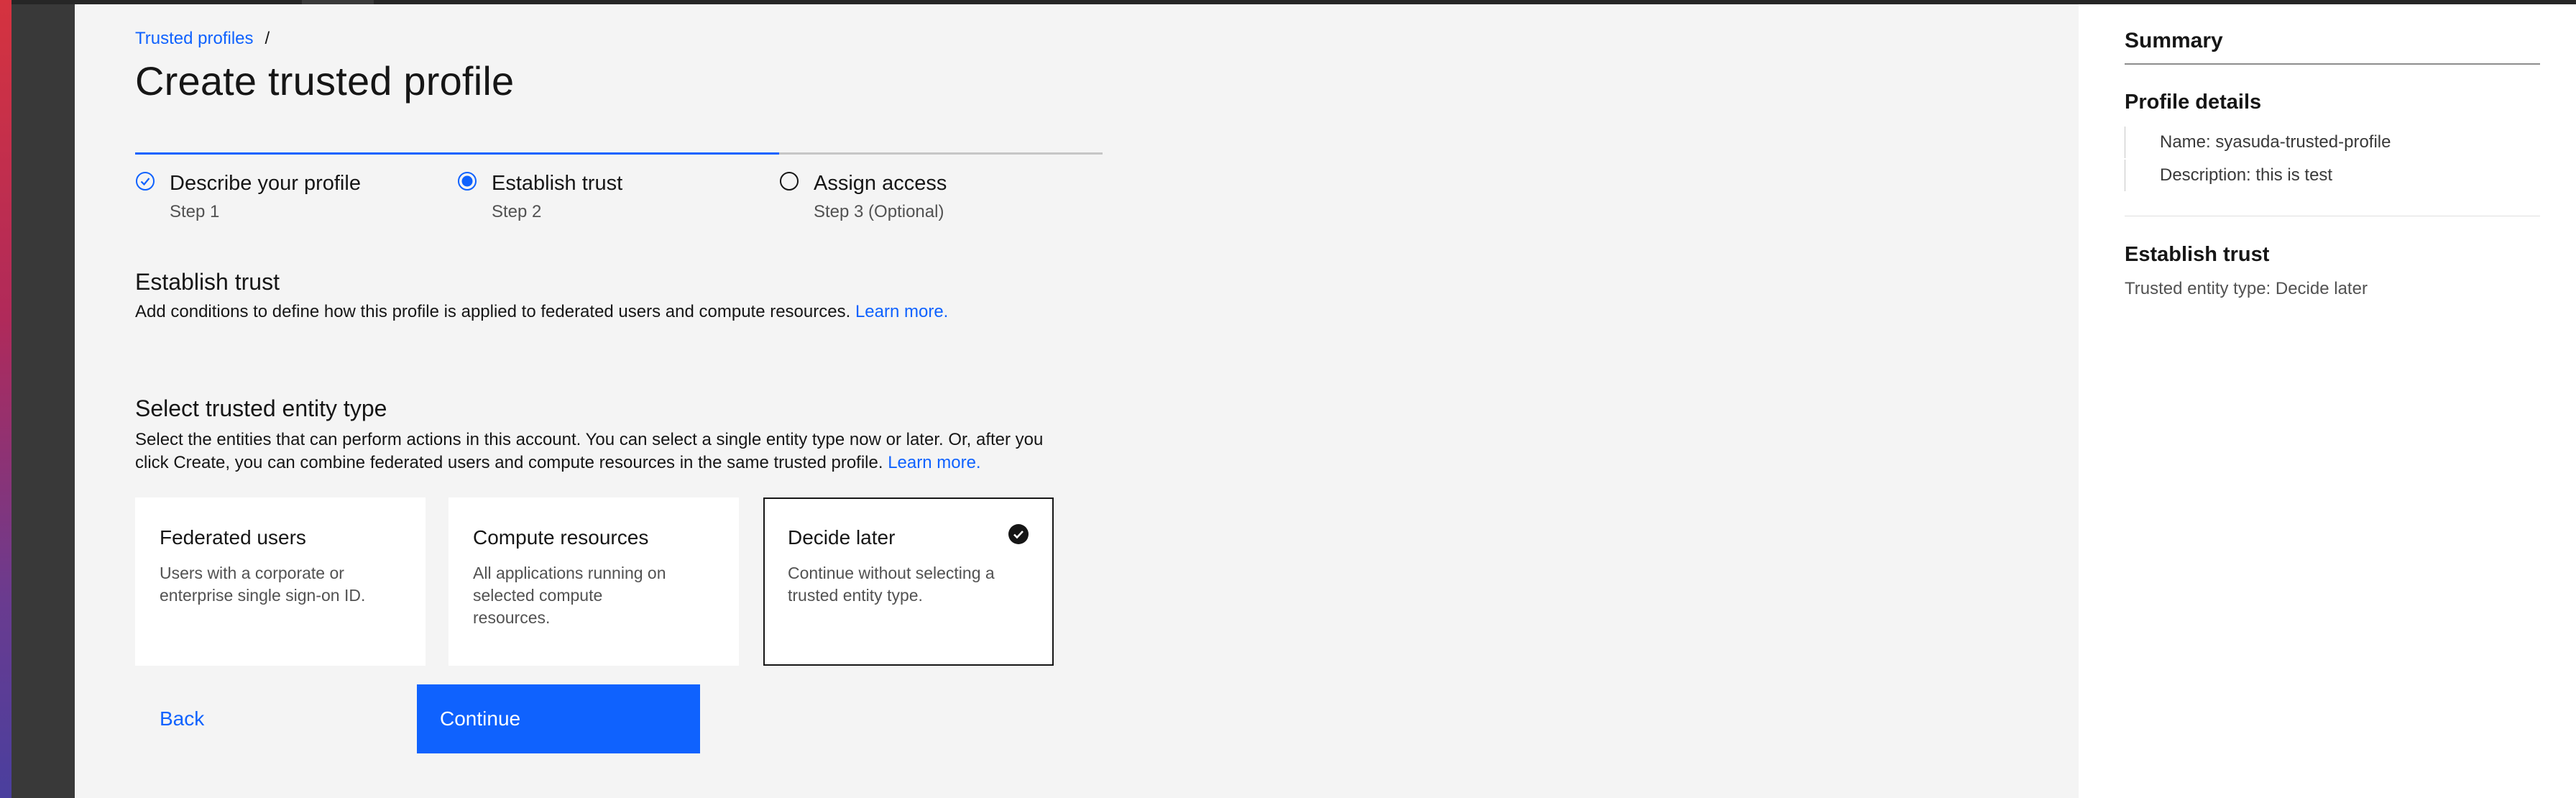  What do you see at coordinates (6, 399) in the screenshot?
I see `desktop-edge` at bounding box center [6, 399].